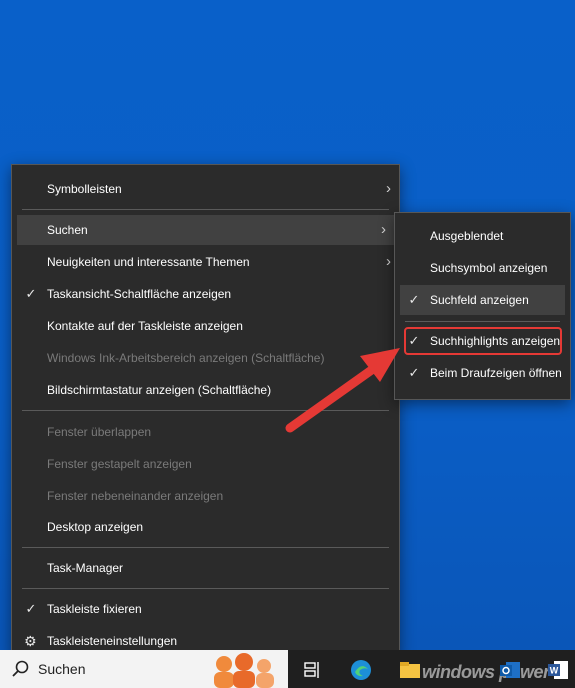 This screenshot has height=688, width=575. I want to click on menu-item-label: Taskleisteneinstellungen, so click(112, 641).